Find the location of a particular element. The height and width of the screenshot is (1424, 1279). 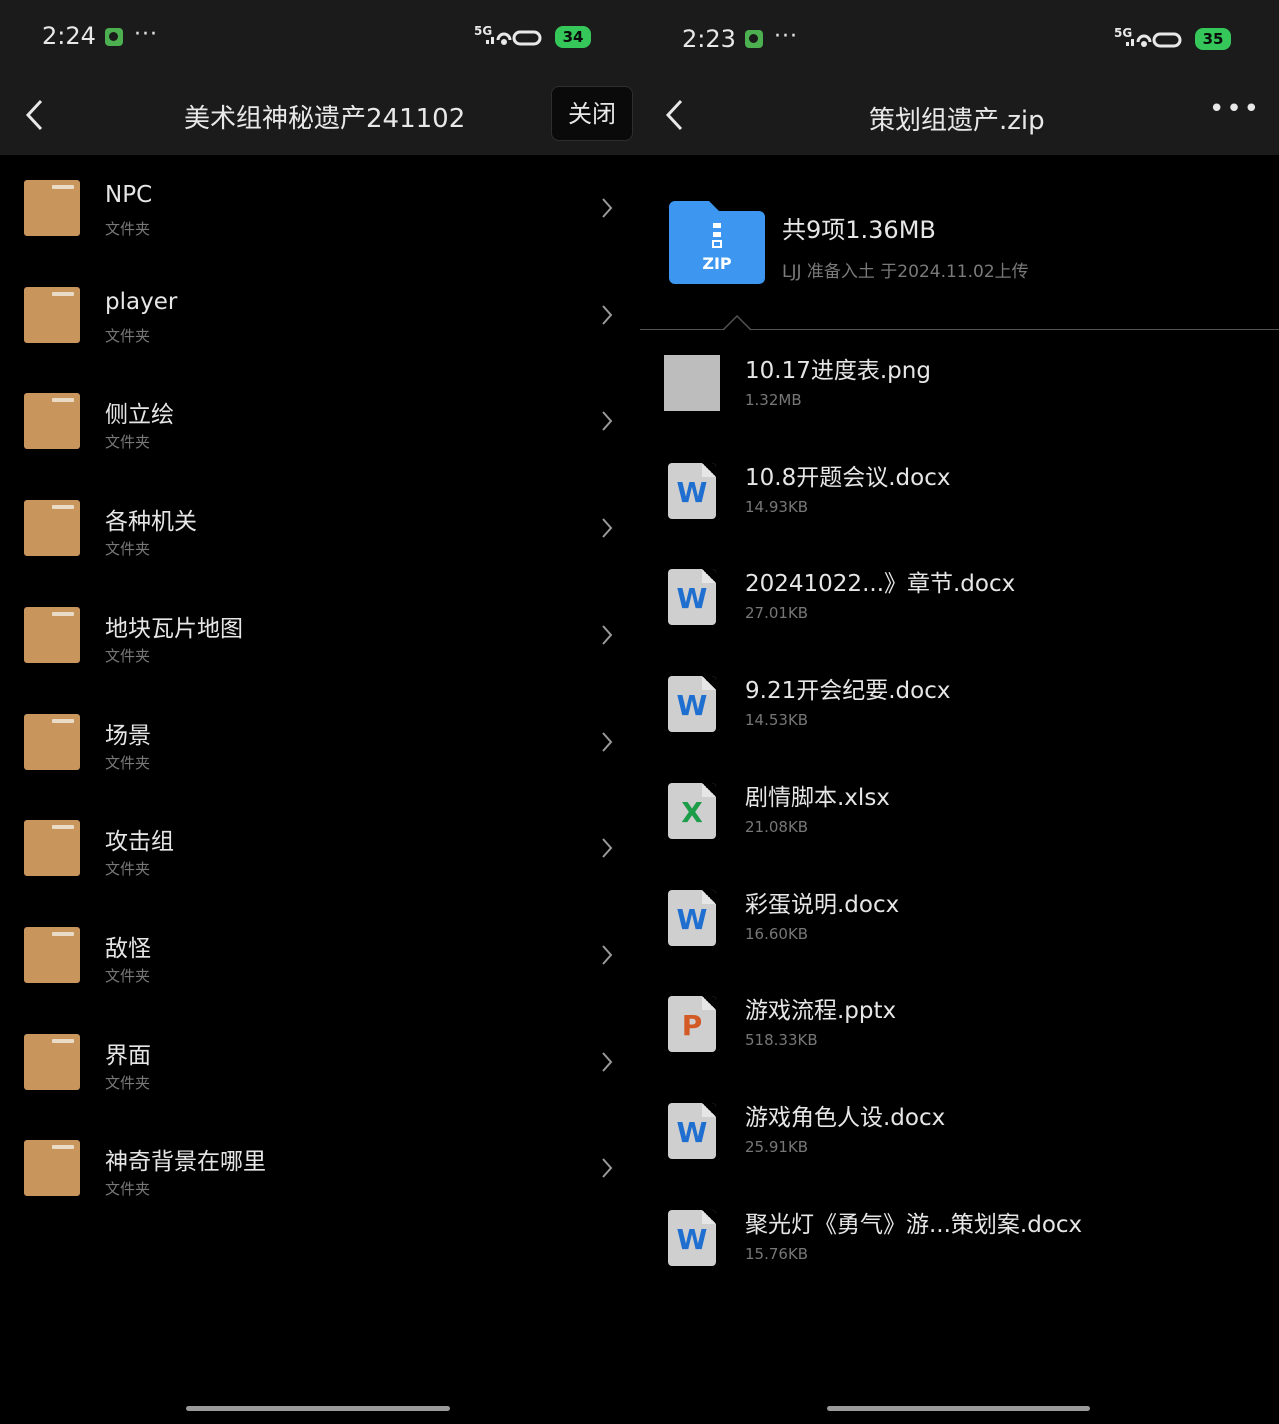

file-row: P 游戏流程.pptx 518.33KB is located at coordinates (959, 1029).